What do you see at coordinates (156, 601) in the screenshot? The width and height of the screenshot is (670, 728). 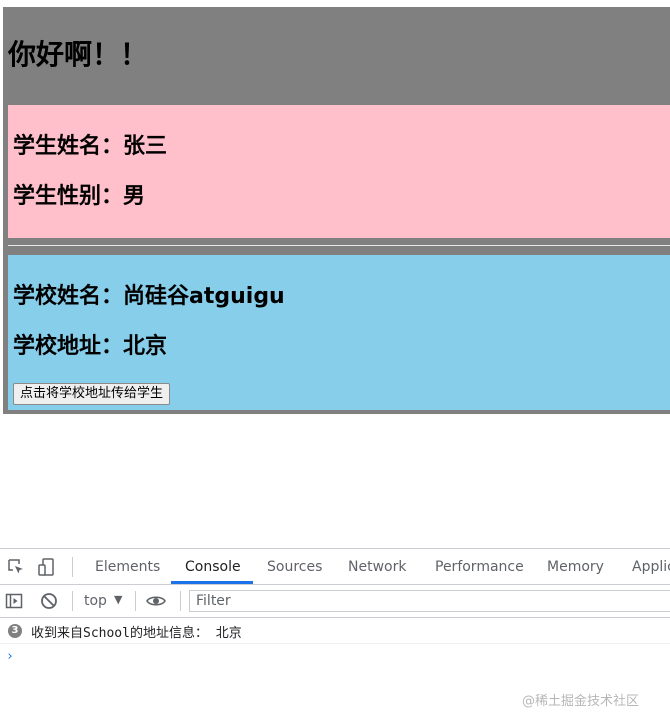 I see `eye-icon` at bounding box center [156, 601].